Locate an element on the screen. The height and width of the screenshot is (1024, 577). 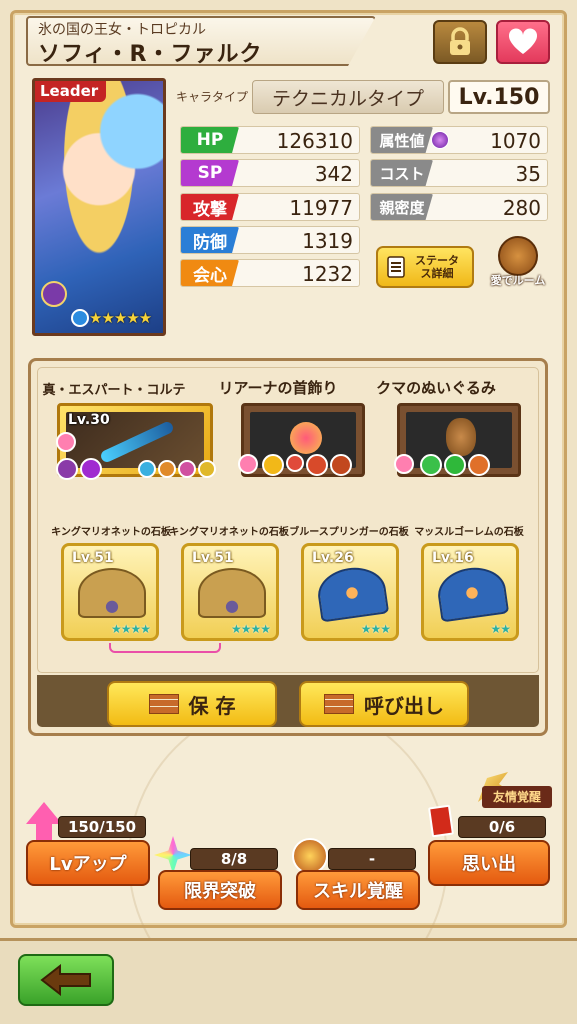
tablet-stars: ★★ is located at coordinates (500, 629).